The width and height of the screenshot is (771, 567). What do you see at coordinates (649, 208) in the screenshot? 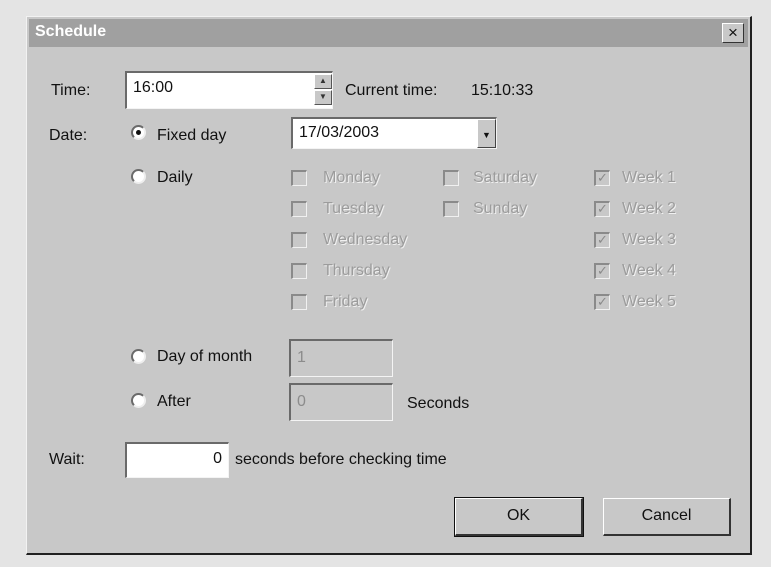
I see `week-2-label: Week 2` at bounding box center [649, 208].